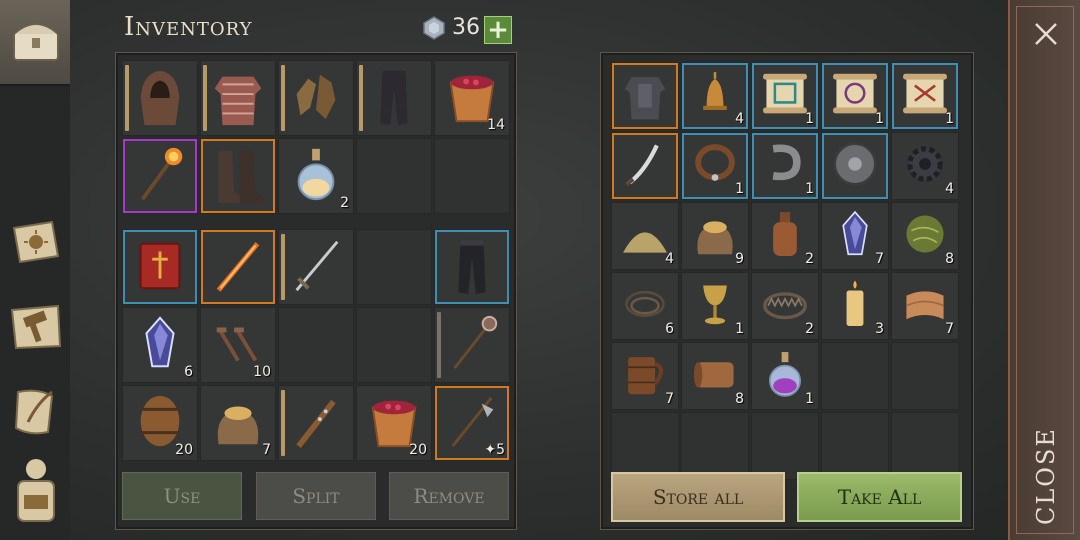  Describe the element at coordinates (394, 423) in the screenshot. I see `item-slot-bucket-of-berries: 20` at that location.